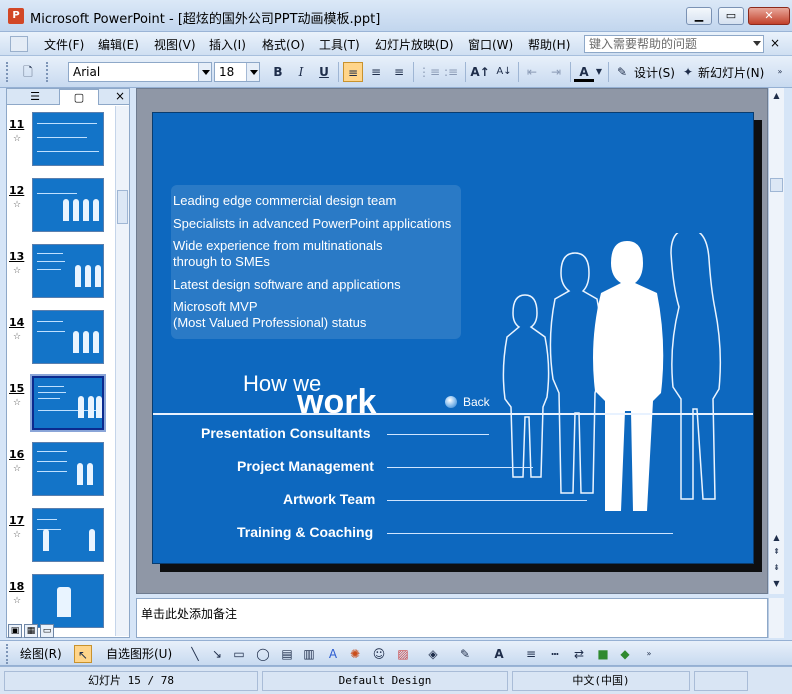 This screenshot has height=694, width=792. What do you see at coordinates (625, 654) in the screenshot?
I see `3d-style-icon: ◆` at bounding box center [625, 654].